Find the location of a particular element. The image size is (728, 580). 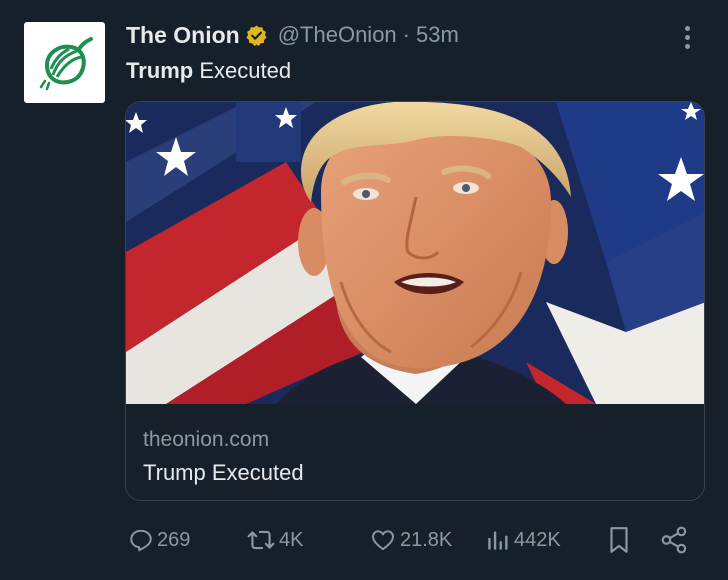

tweet-text-bold: Trump is located at coordinates (160, 70).